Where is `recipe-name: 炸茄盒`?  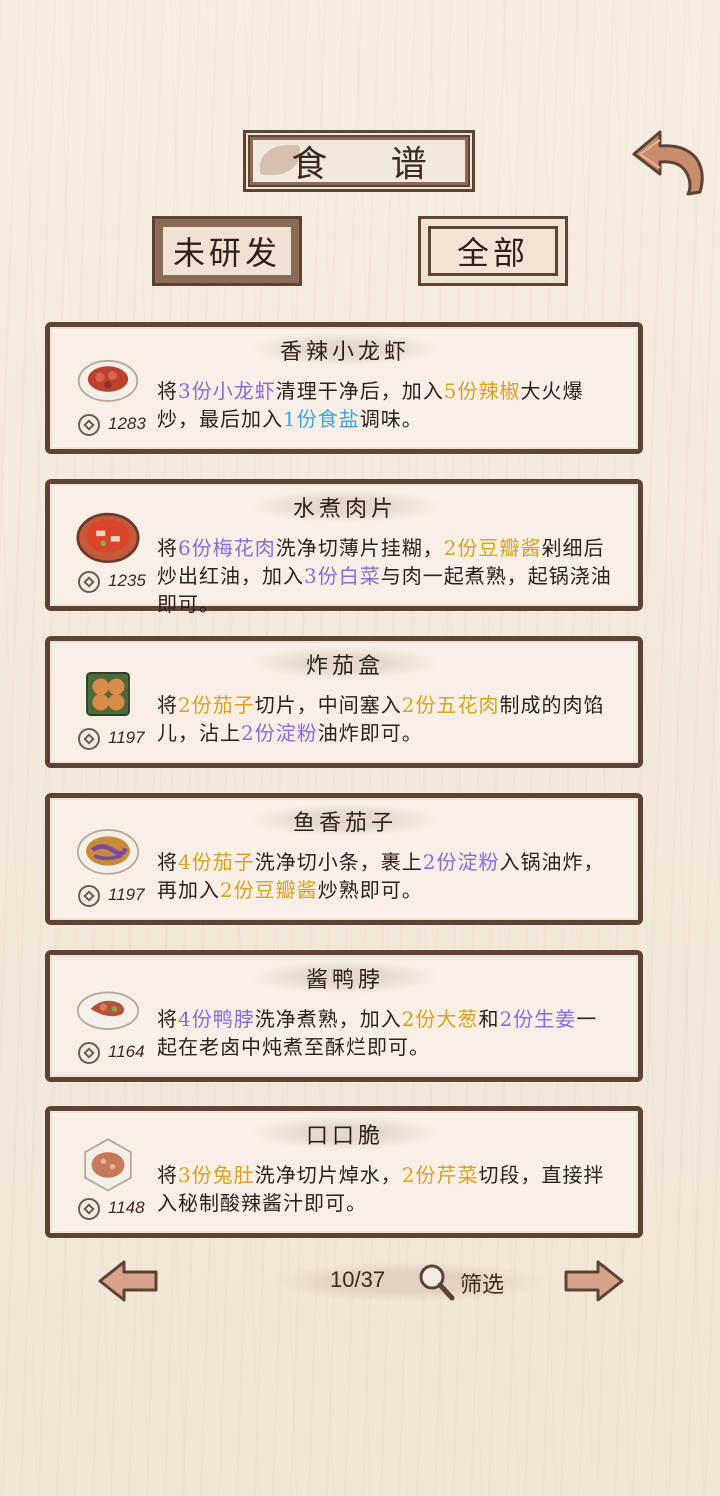
recipe-name: 炸茄盒 is located at coordinates (344, 666).